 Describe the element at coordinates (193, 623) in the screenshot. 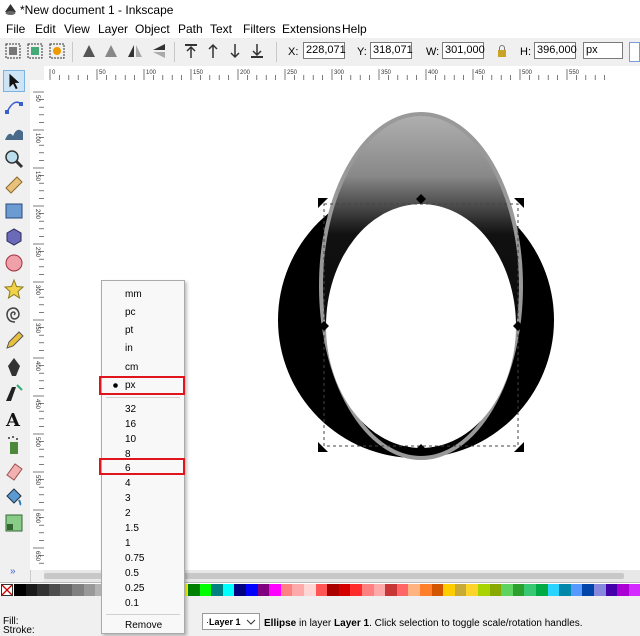

I see `layer-visibility-toggle` at that location.